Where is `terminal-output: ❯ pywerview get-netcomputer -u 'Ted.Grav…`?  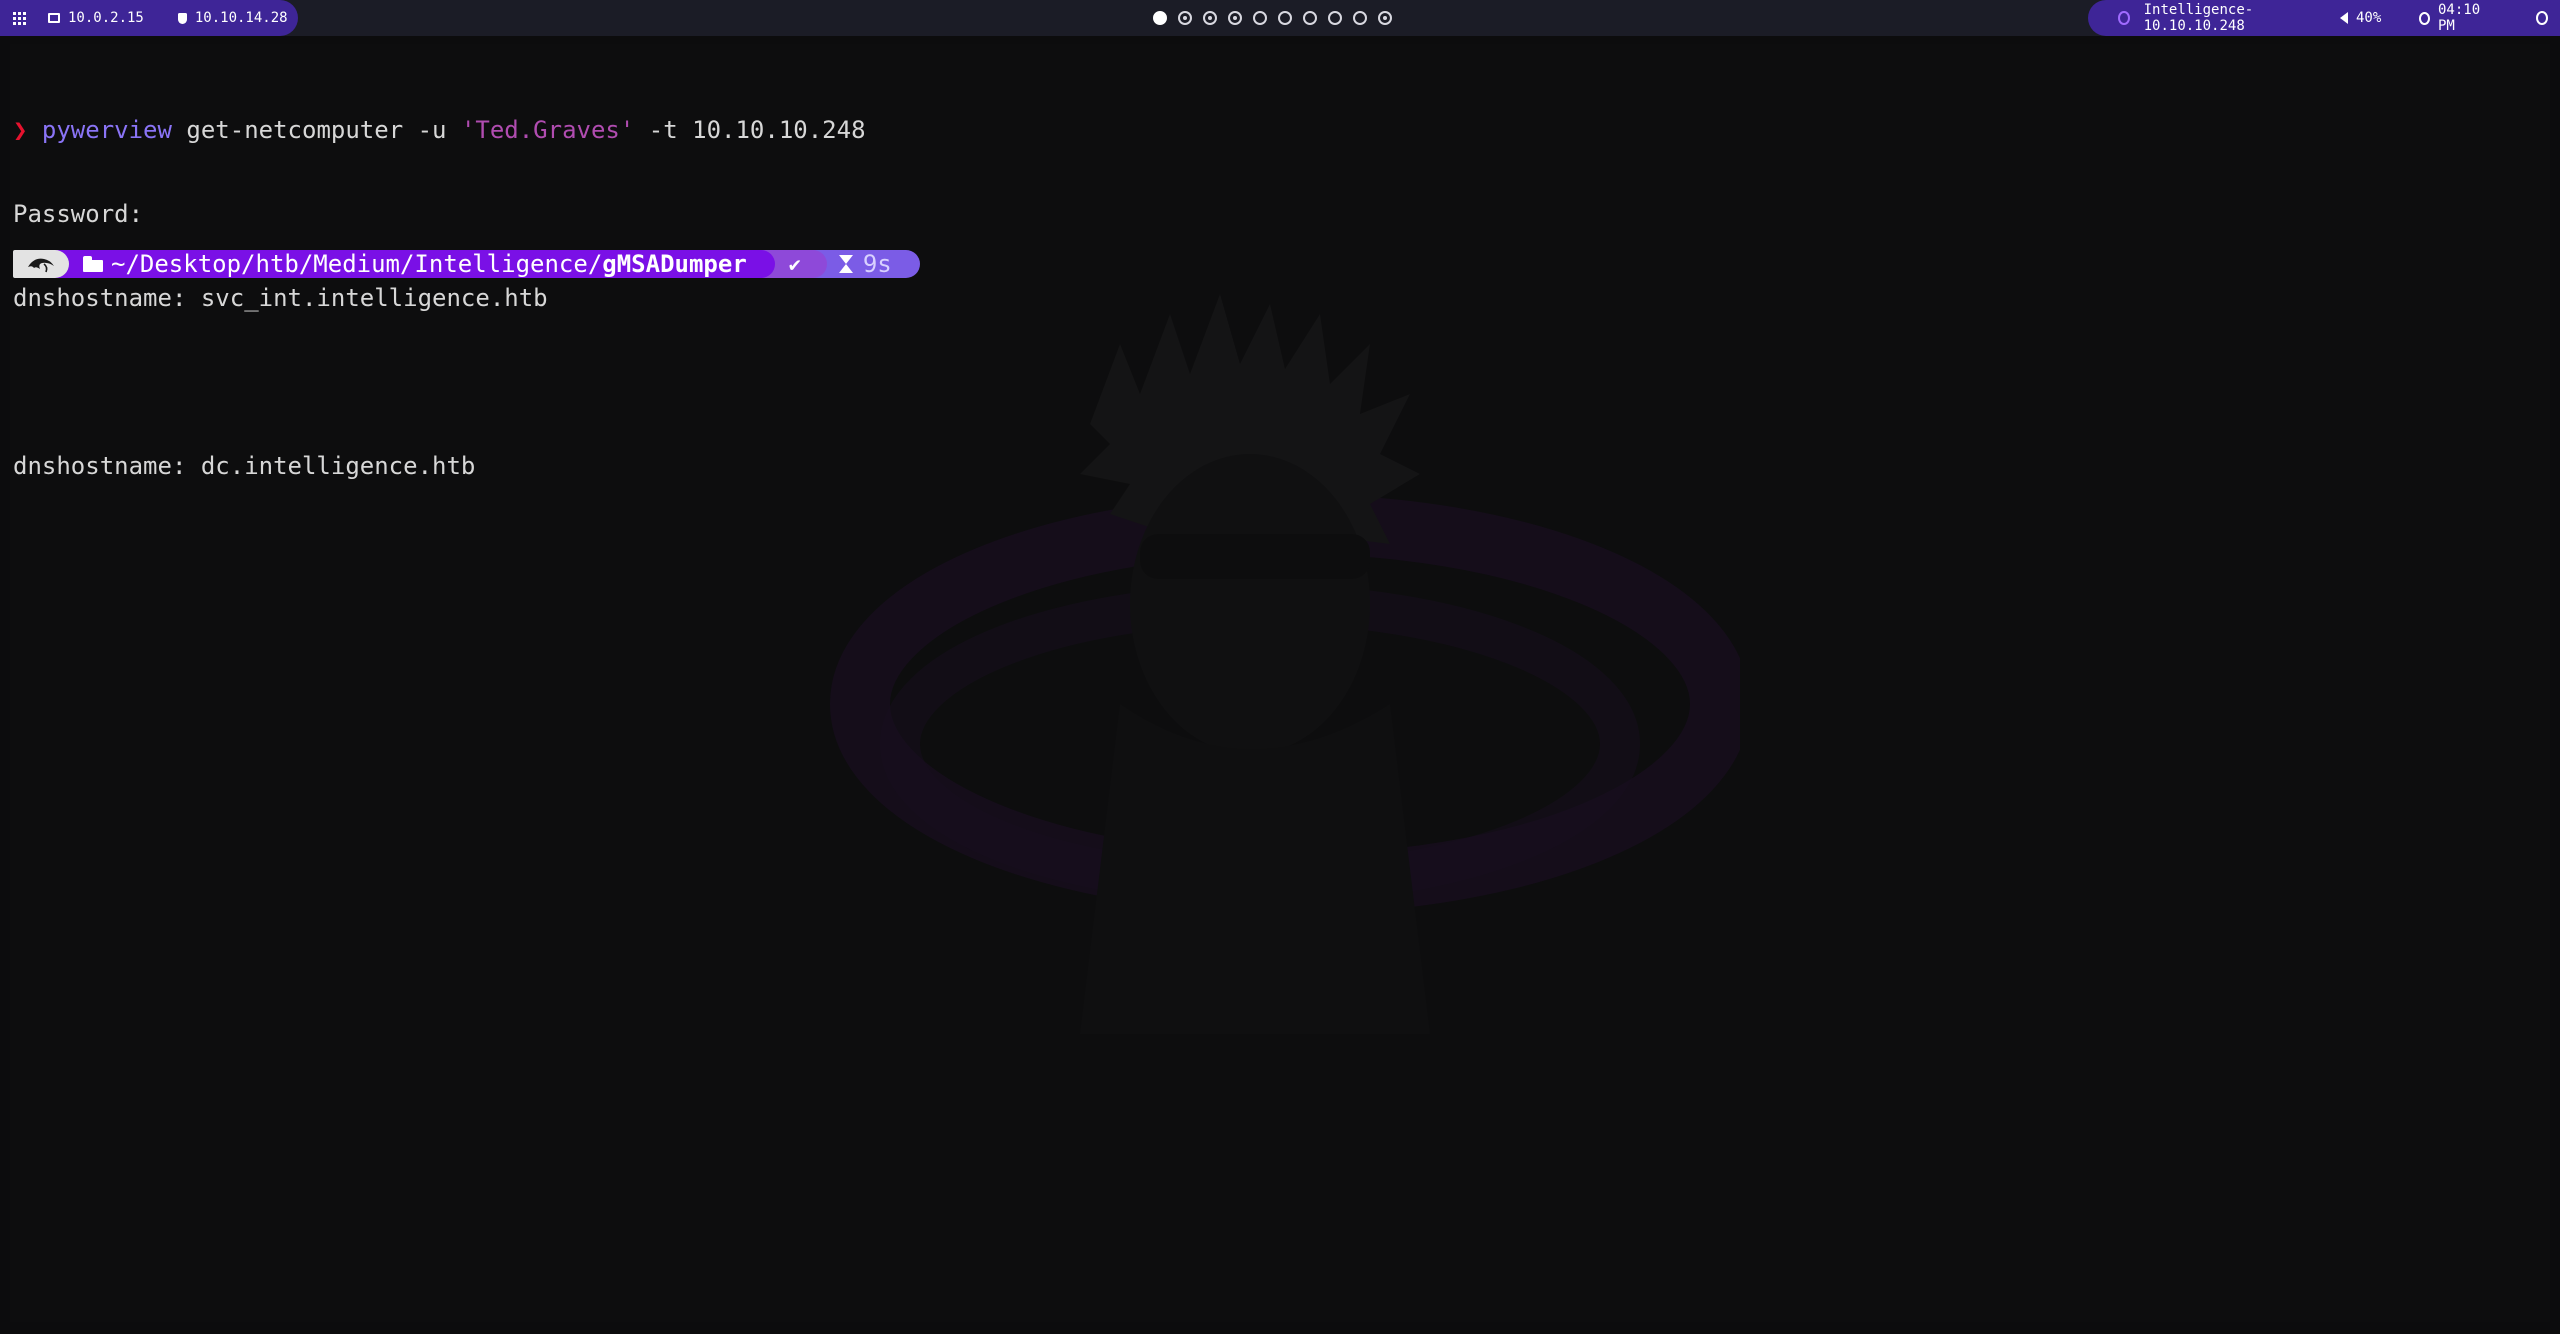 terminal-output: ❯ pywerview get-netcomputer -u 'Ted.Grav… is located at coordinates (439, 298).